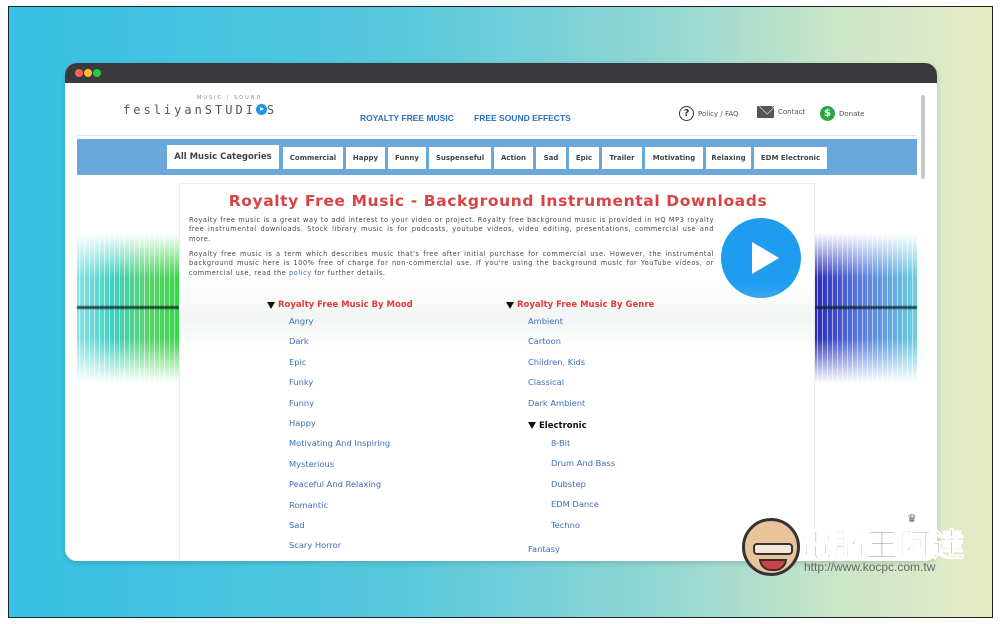 Image resolution: width=1000 pixels, height=624 pixels. What do you see at coordinates (584, 158) in the screenshot?
I see `category-tab-epic: Epic` at bounding box center [584, 158].